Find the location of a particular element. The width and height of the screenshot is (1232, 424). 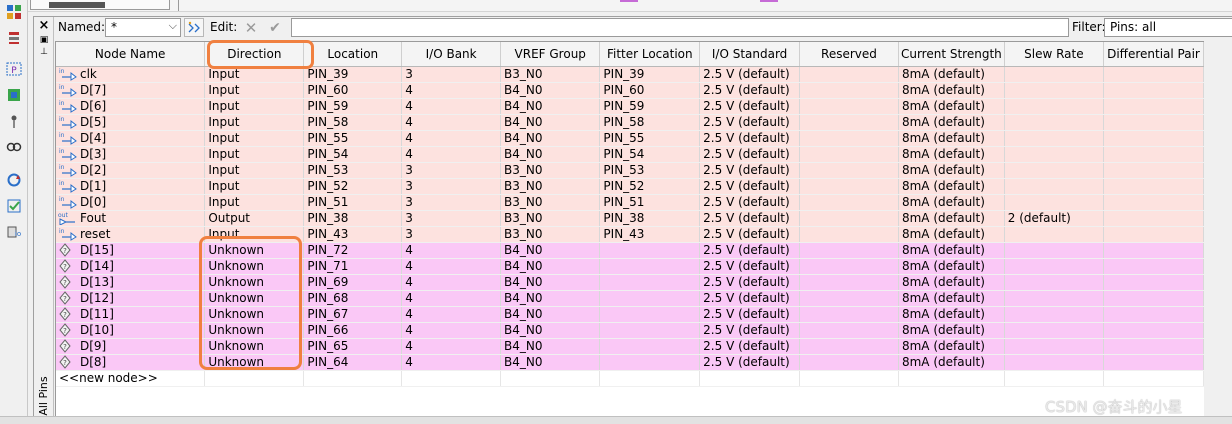

node-name-cell: in D[6] is located at coordinates (131, 106).